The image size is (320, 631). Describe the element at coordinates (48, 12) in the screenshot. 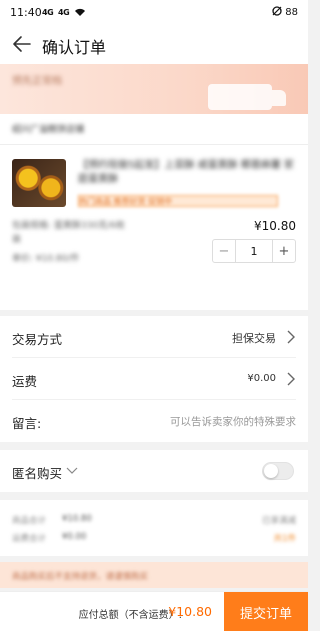

I see `signal-icon: 4G` at that location.